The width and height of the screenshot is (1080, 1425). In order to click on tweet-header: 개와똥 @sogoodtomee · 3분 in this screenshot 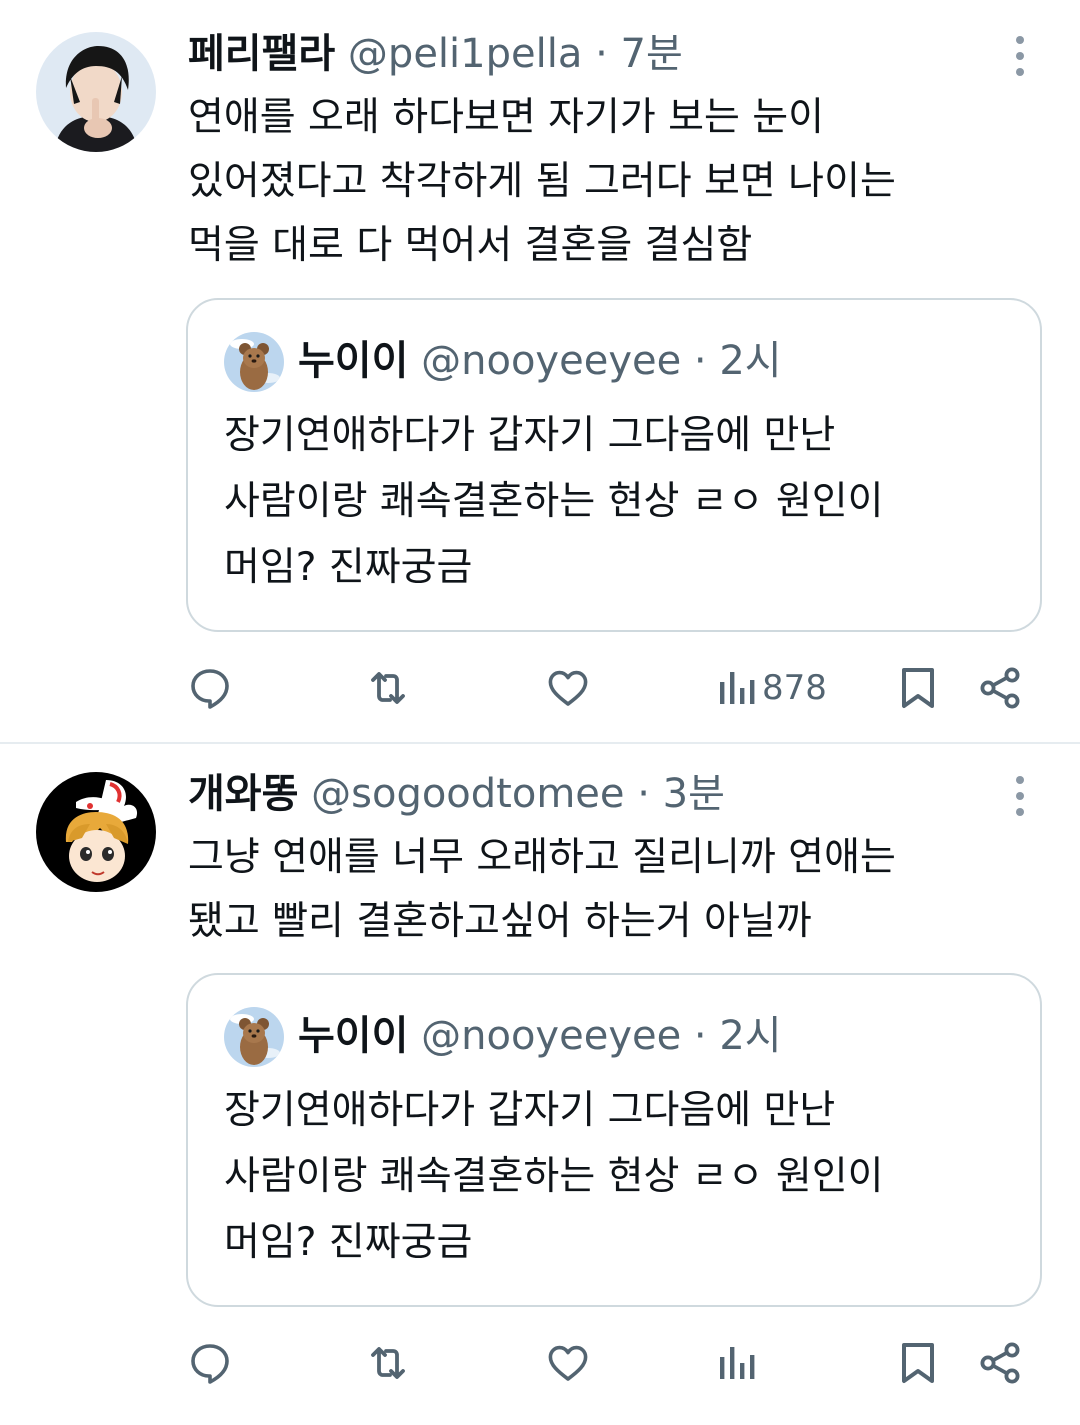, I will do `click(589, 794)`.